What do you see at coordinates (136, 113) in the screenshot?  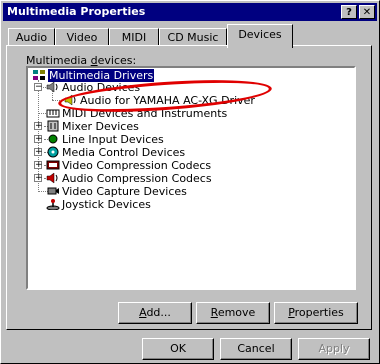 I see `tree-node-midi: MIDI Devices and Instruments` at bounding box center [136, 113].